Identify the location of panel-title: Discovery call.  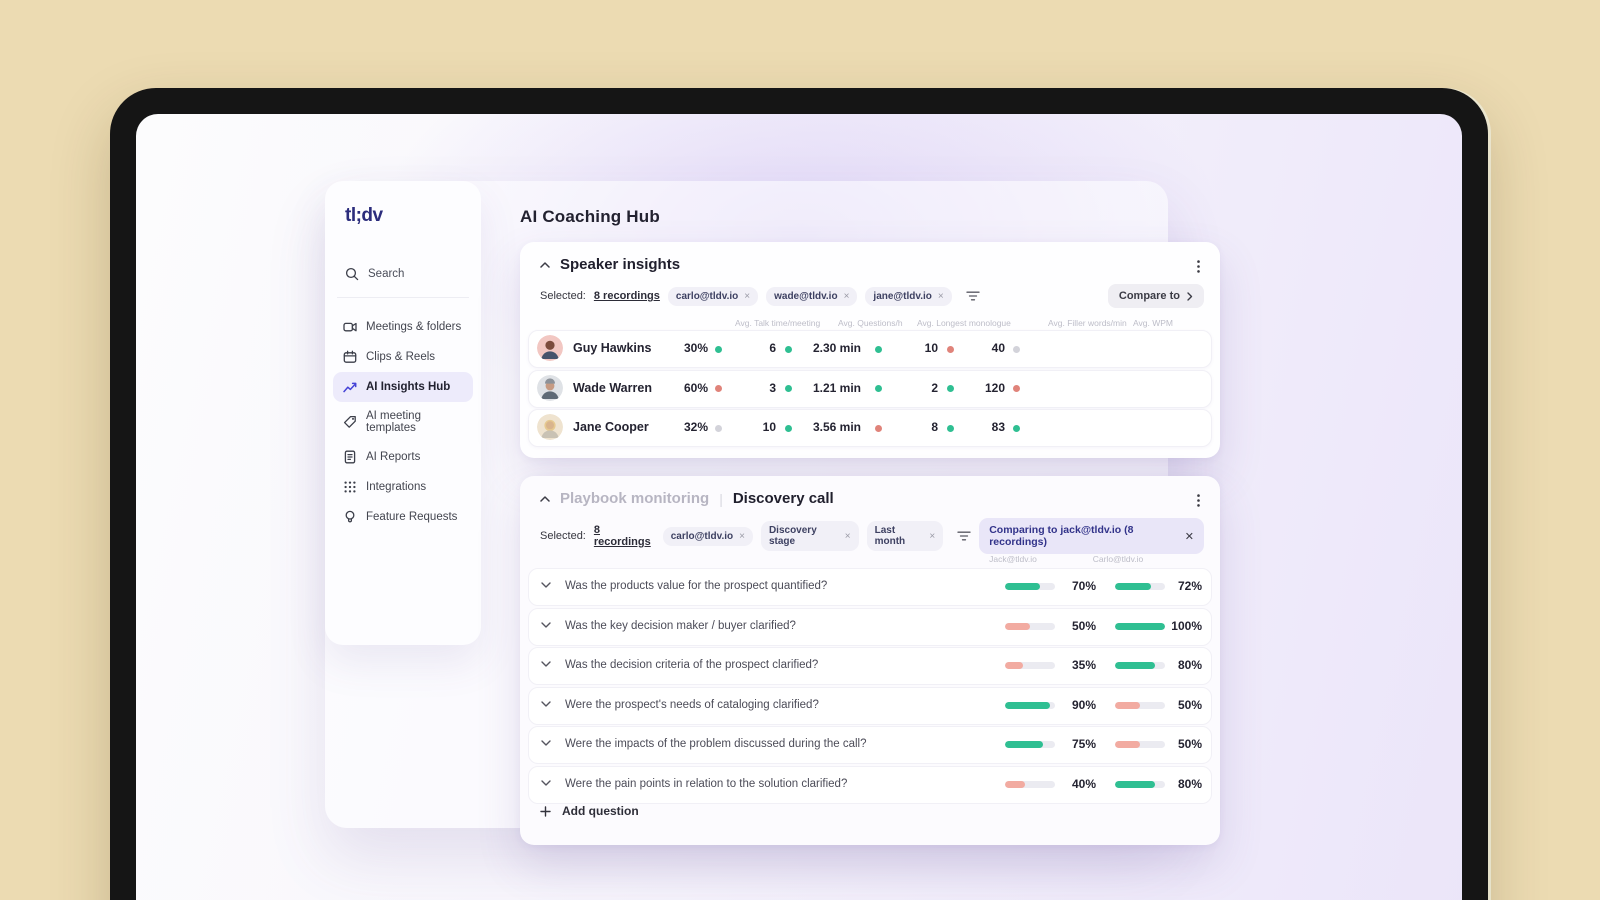
(783, 498).